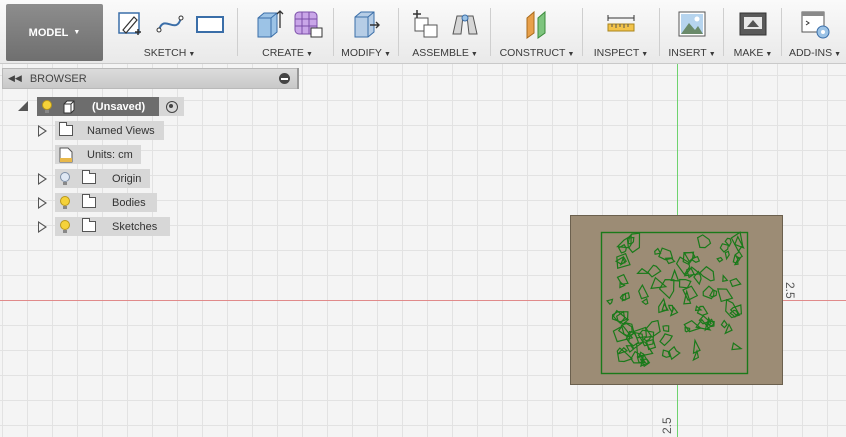 The image size is (846, 437). Describe the element at coordinates (675, 303) in the screenshot. I see `sketch-pattern` at that location.